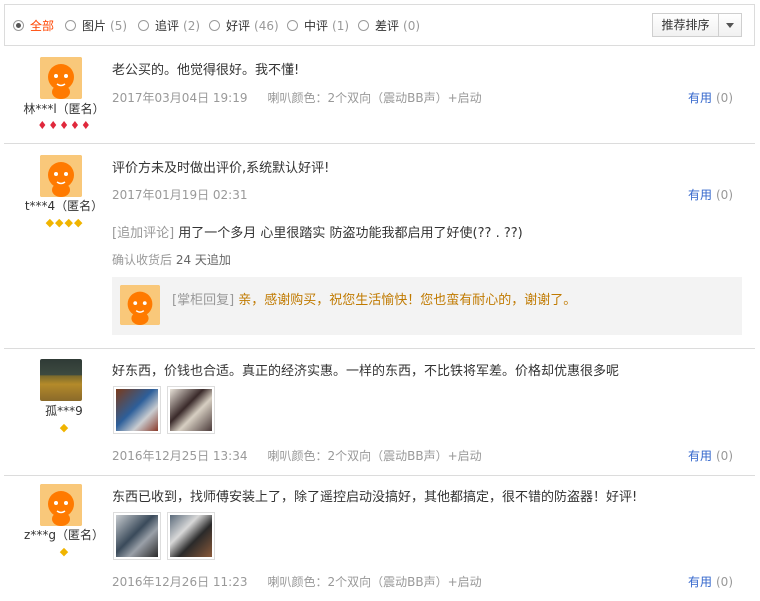 This screenshot has height=601, width=760. Describe the element at coordinates (238, 26) in the screenshot. I see `filter-label: 好评` at that location.